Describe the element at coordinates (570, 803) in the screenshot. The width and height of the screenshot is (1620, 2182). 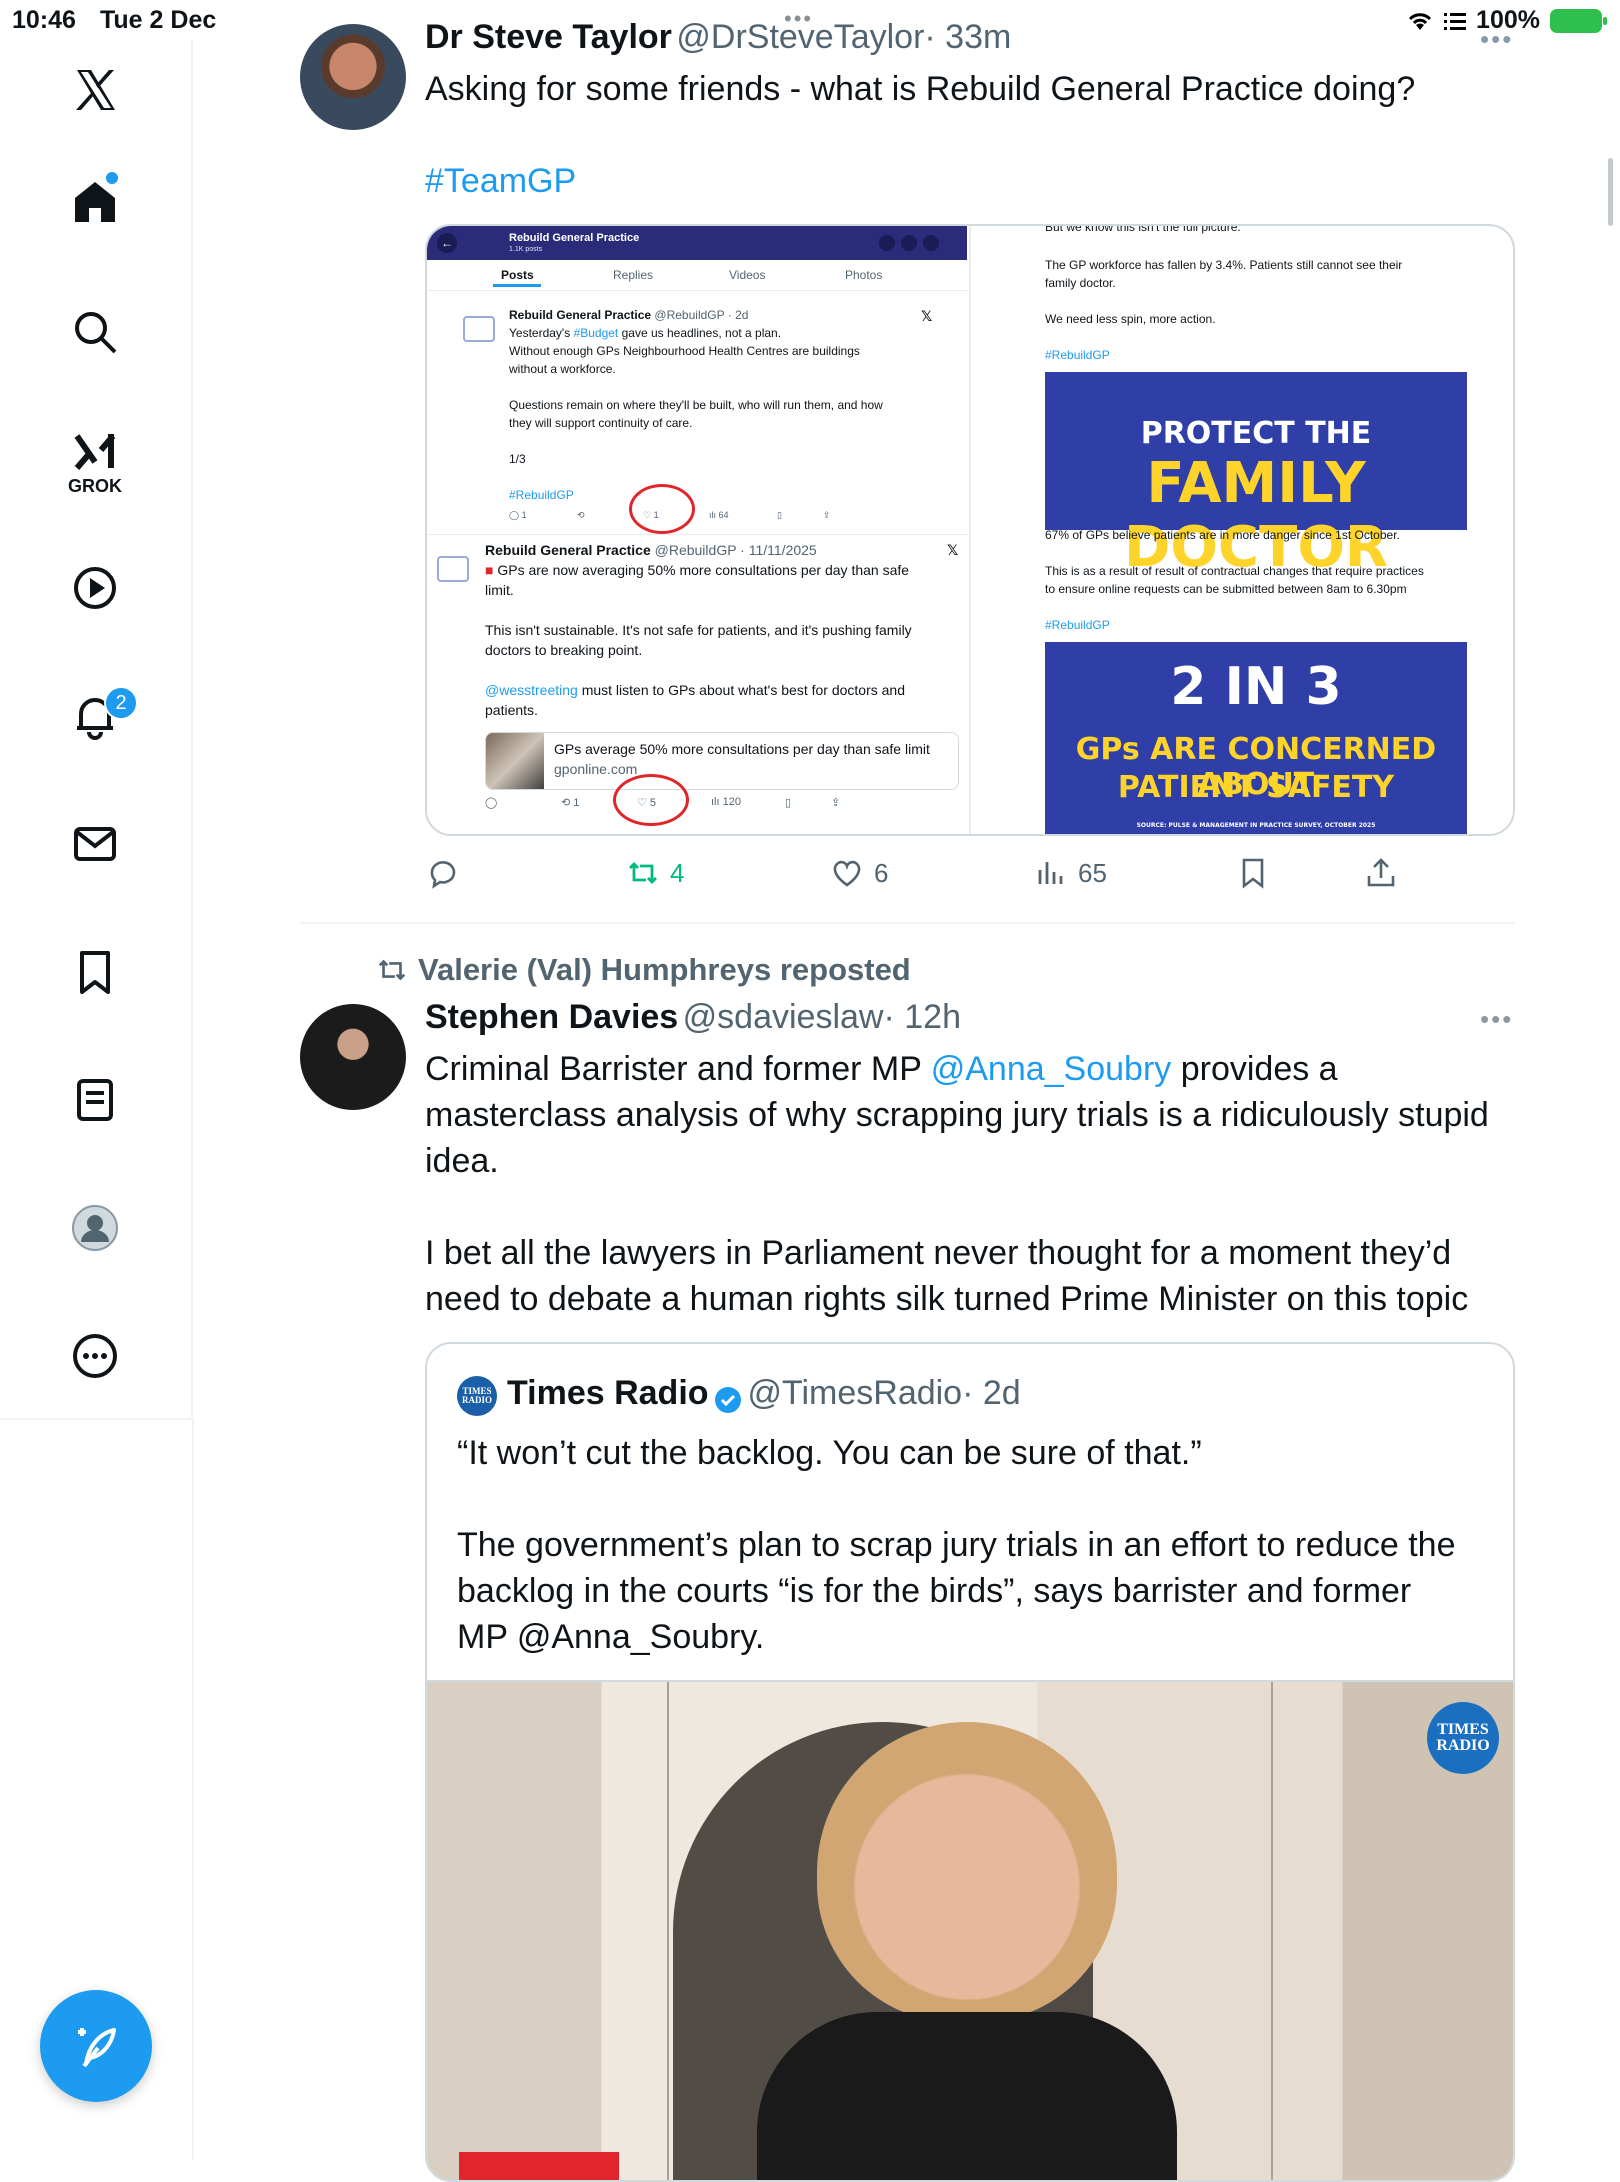
I see `mini-post2-repost: ⟲ 1` at that location.